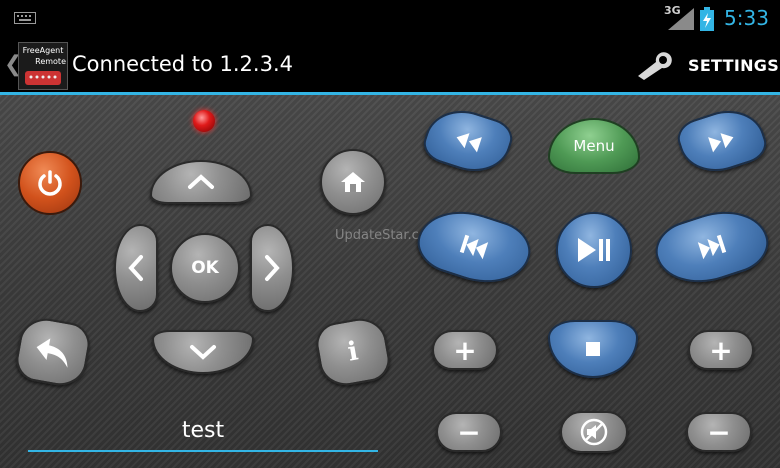  What do you see at coordinates (52, 353) in the screenshot?
I see `back-arrow-icon` at bounding box center [52, 353].